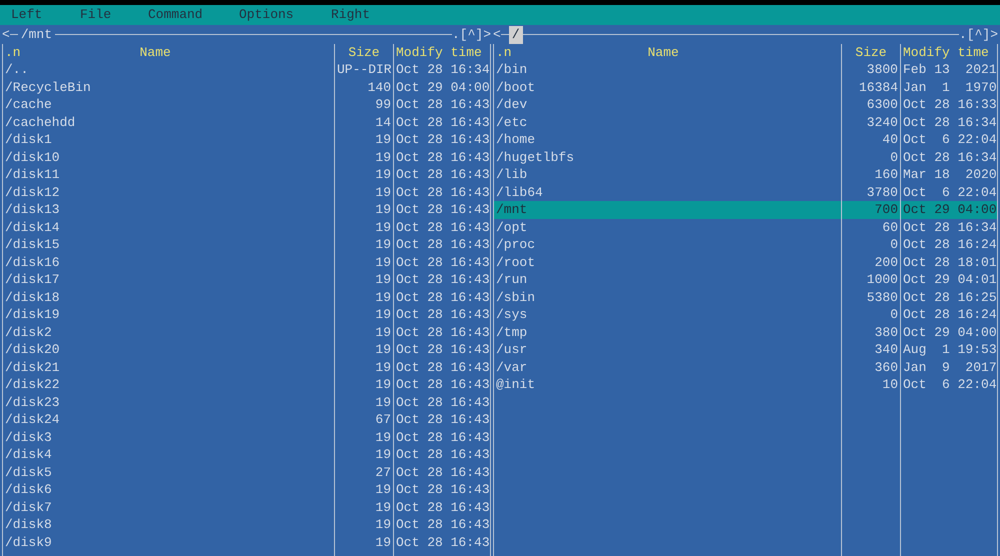 The width and height of the screenshot is (1000, 556). Describe the element at coordinates (168, 279) in the screenshot. I see `file-name-cell: /disk17` at that location.